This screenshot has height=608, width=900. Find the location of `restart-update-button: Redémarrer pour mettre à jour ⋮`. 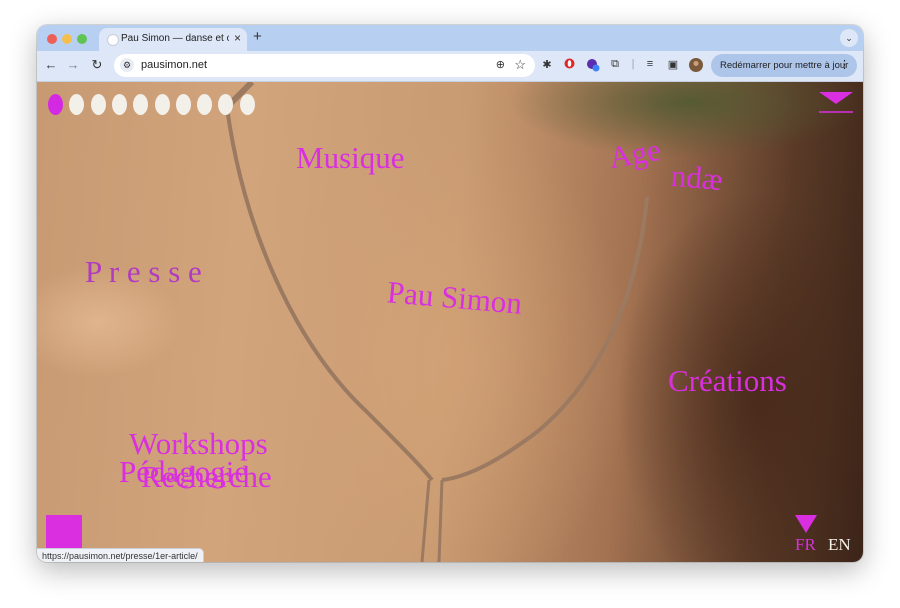

restart-update-button: Redémarrer pour mettre à jour ⋮ is located at coordinates (784, 65).